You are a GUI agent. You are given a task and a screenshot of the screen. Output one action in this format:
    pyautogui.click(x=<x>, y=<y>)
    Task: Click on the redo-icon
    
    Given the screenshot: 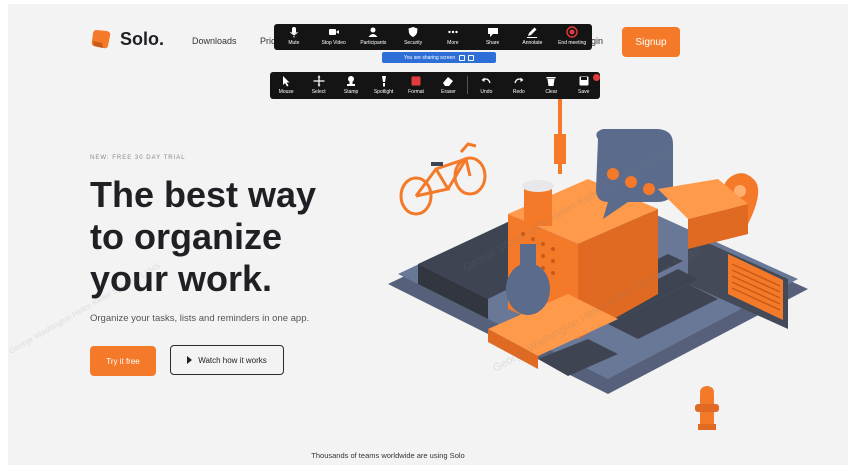 What is the action you would take?
    pyautogui.click(x=519, y=80)
    